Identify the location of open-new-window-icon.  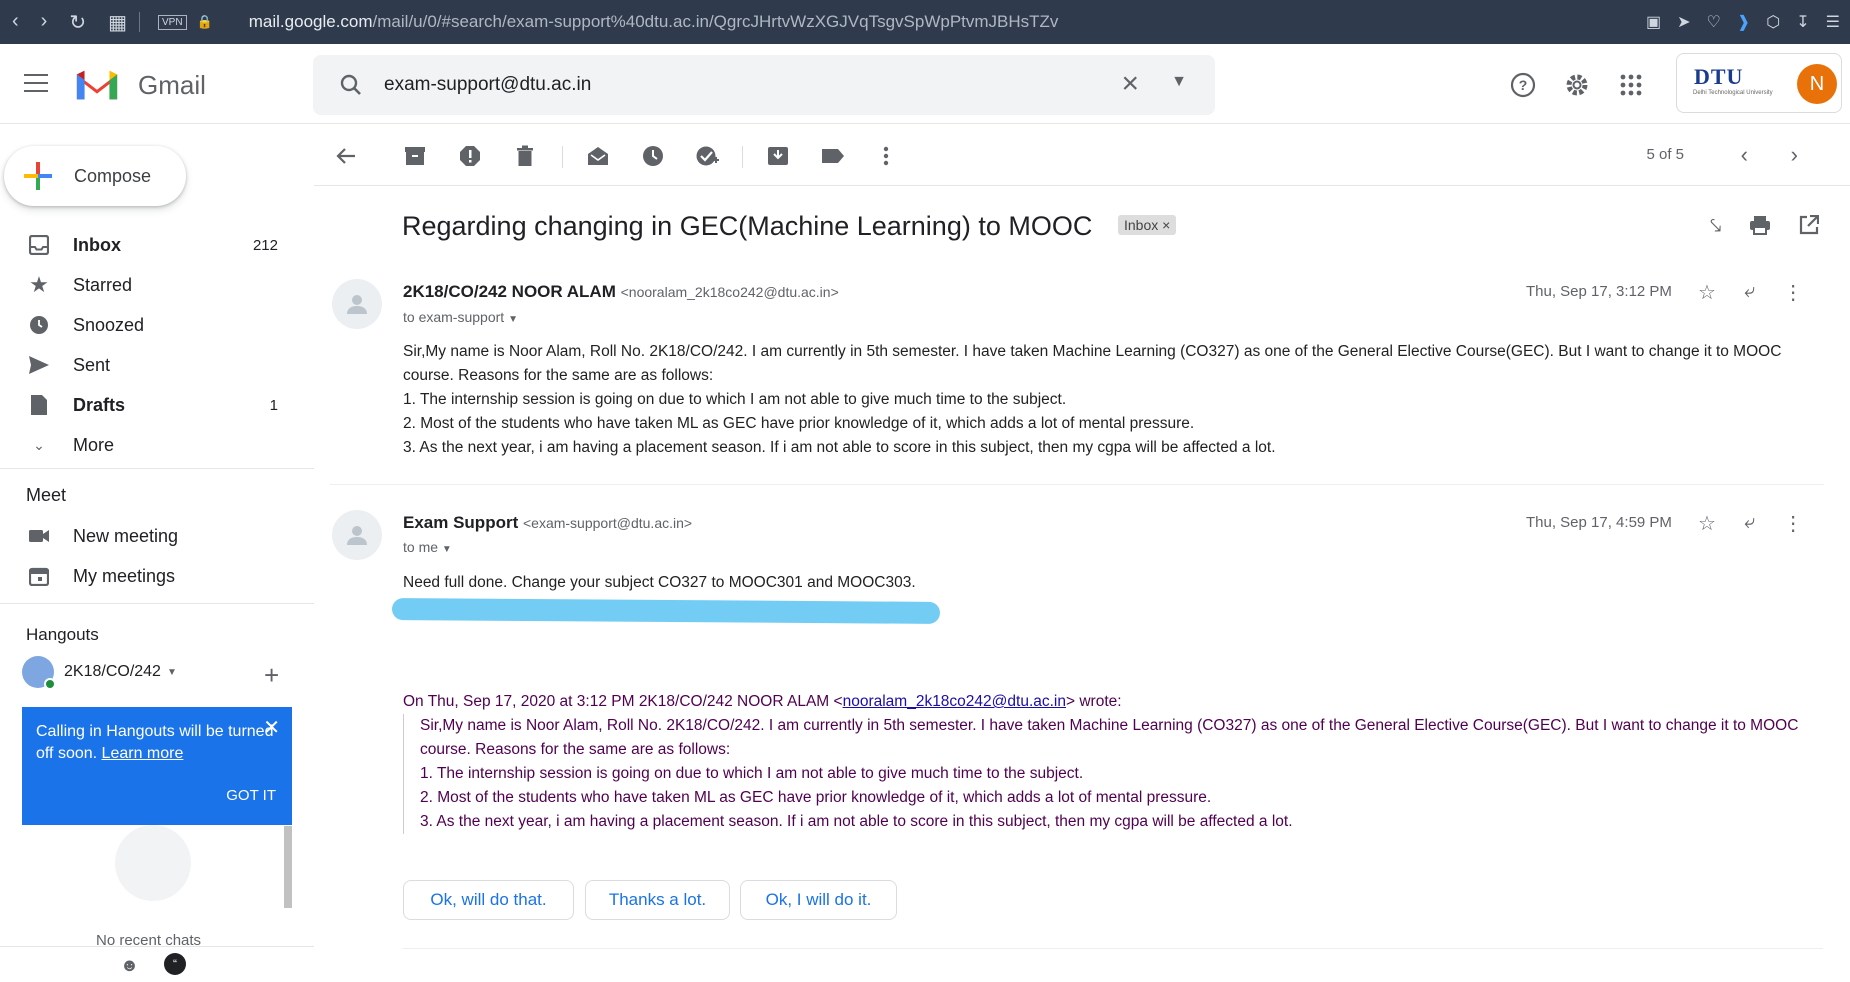
(1809, 227).